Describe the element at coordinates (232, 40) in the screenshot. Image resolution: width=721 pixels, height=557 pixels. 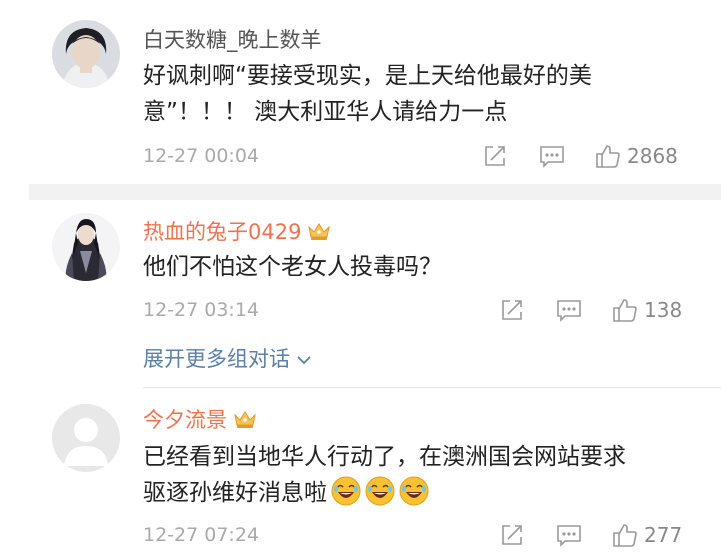
I see `comment-username: 白天数糖_晚上数羊` at that location.